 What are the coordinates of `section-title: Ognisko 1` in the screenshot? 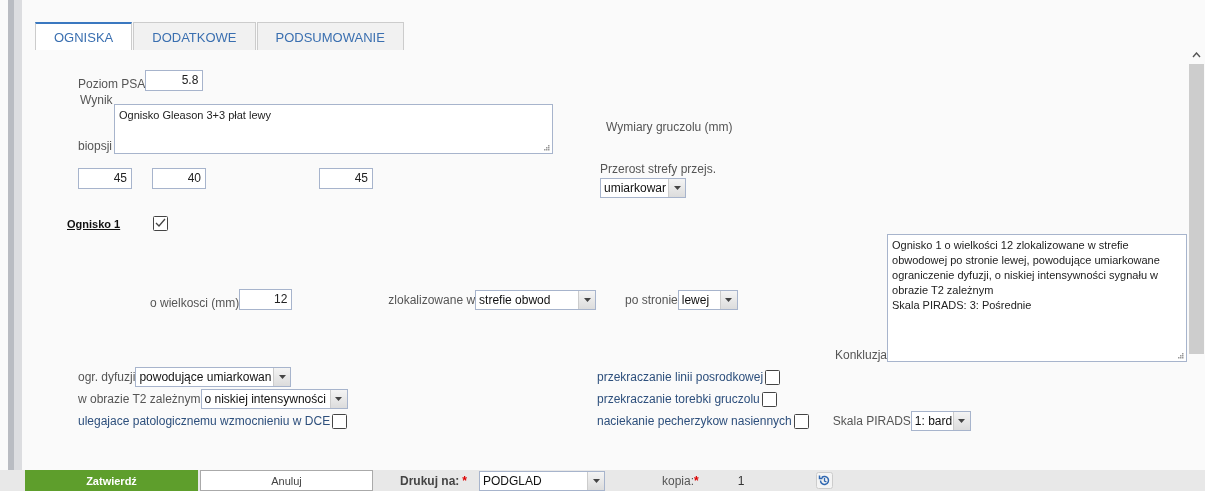 It's located at (94, 223).